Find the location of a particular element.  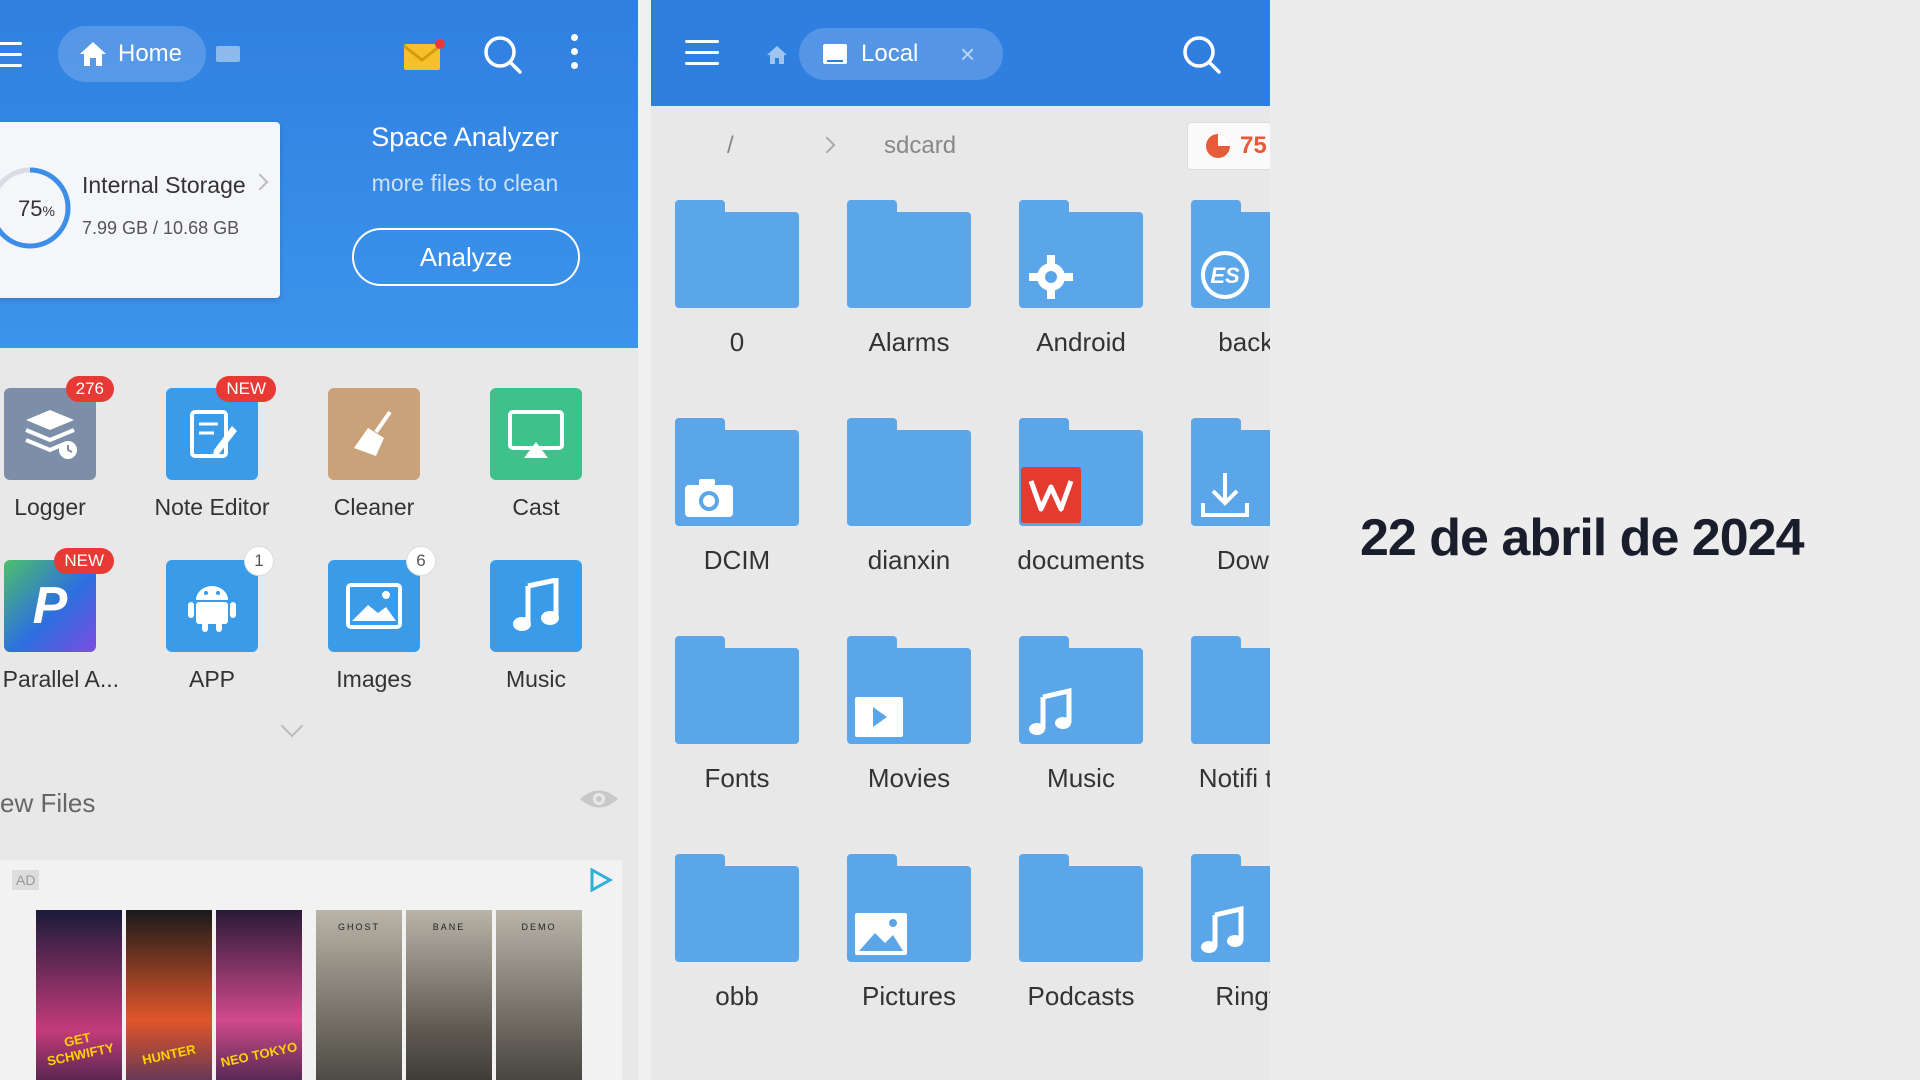

folder-item: Music is located at coordinates (1081, 715).